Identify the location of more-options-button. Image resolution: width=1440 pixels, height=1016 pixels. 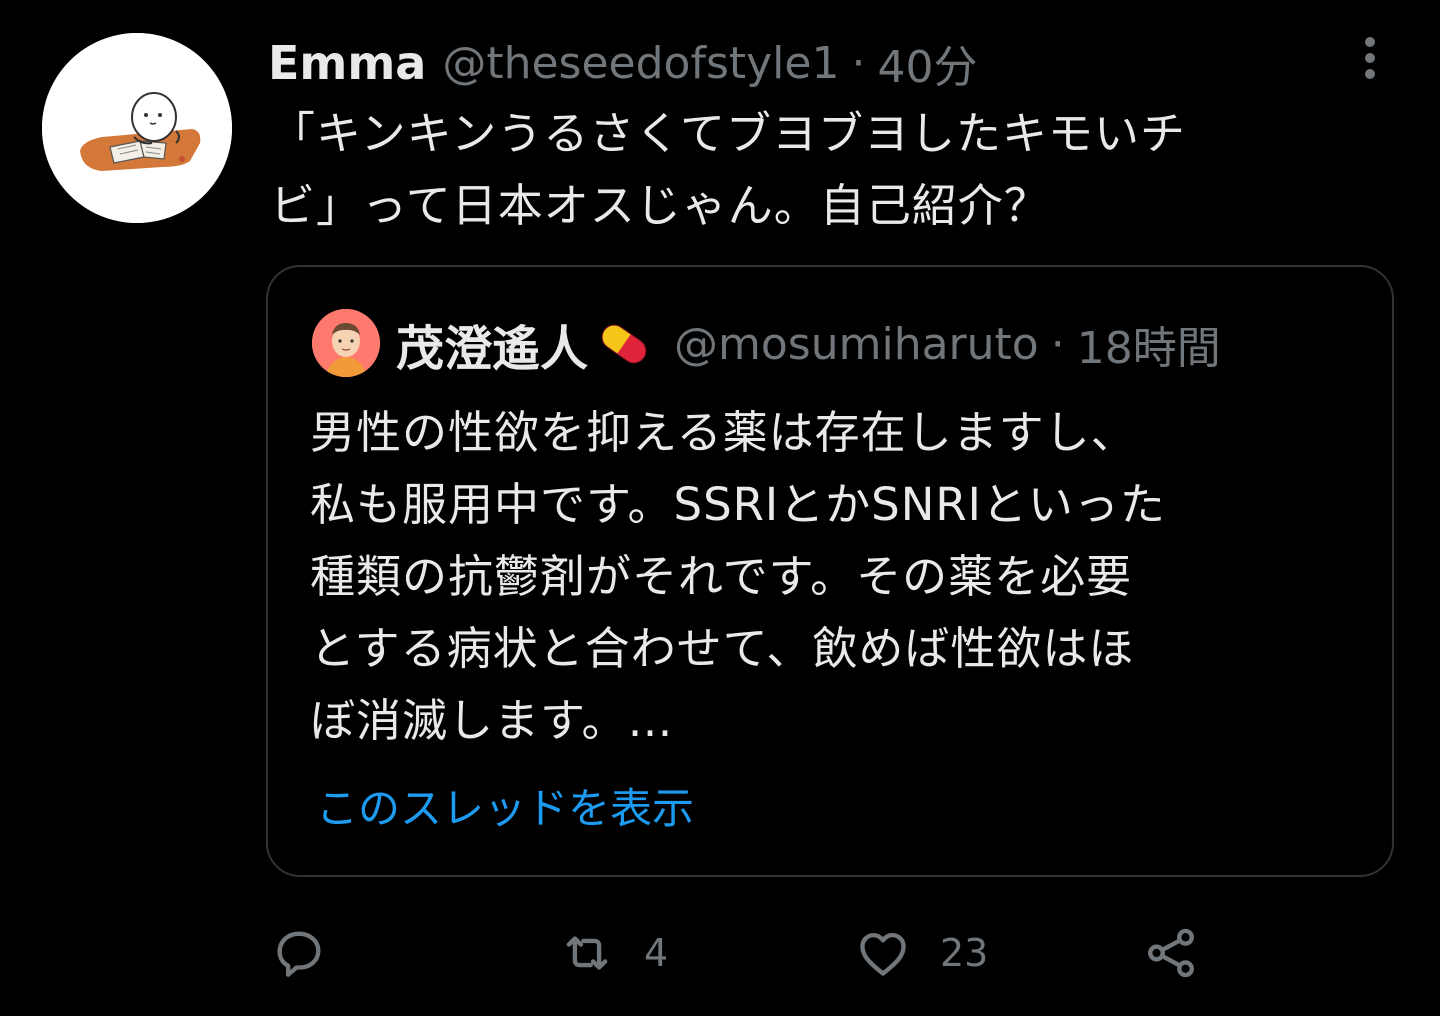
(1370, 58).